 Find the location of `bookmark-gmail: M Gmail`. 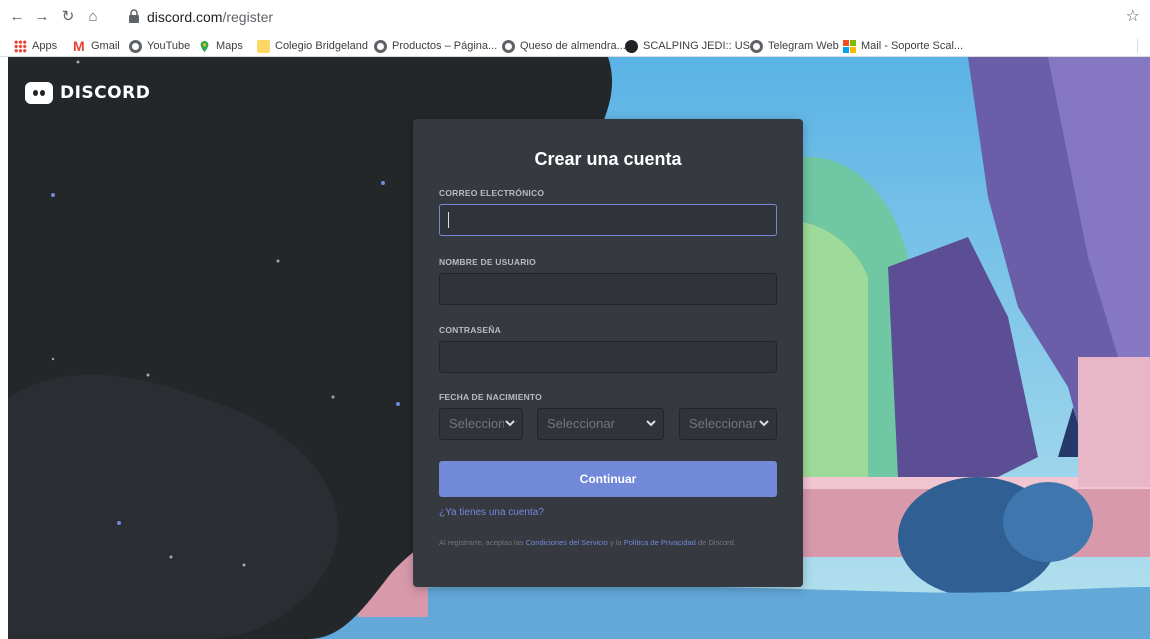

bookmark-gmail: M Gmail is located at coordinates (96, 46).